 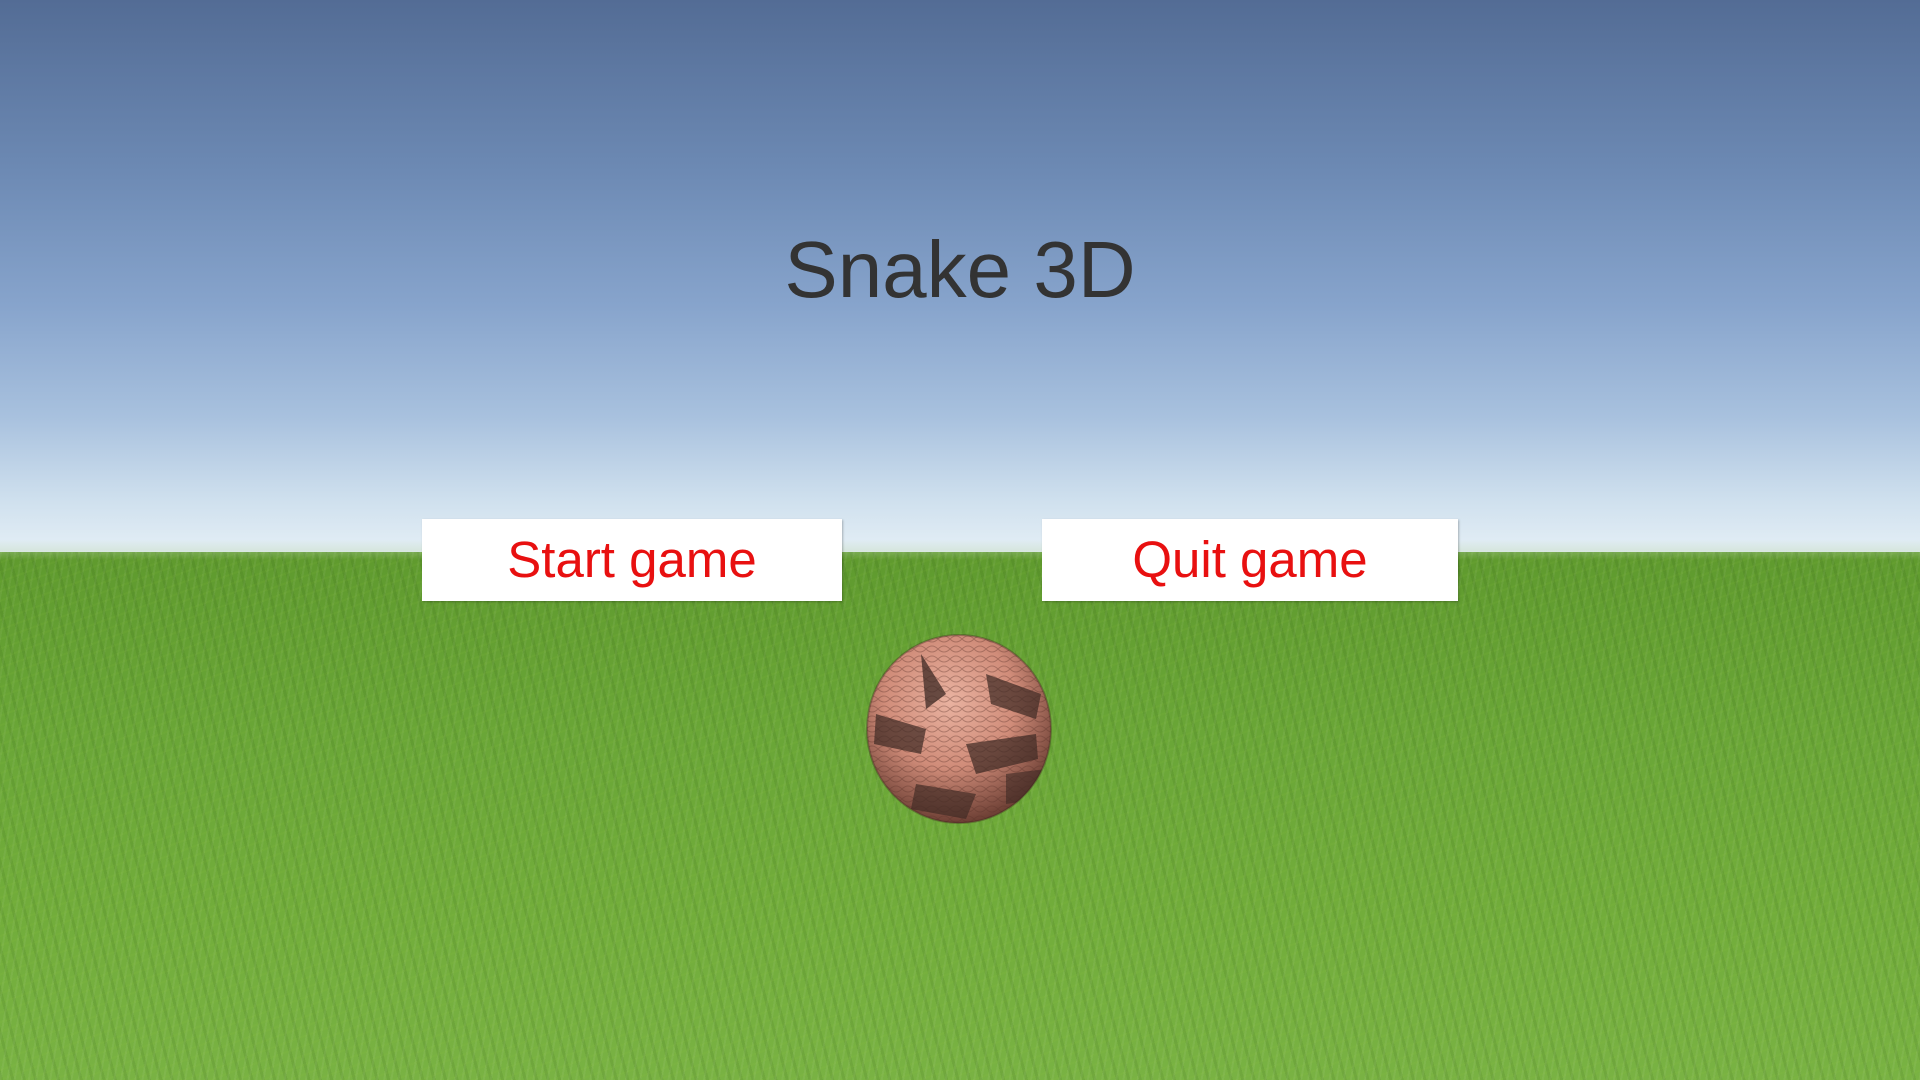 I want to click on game-title: Snake 3D, so click(x=960, y=269).